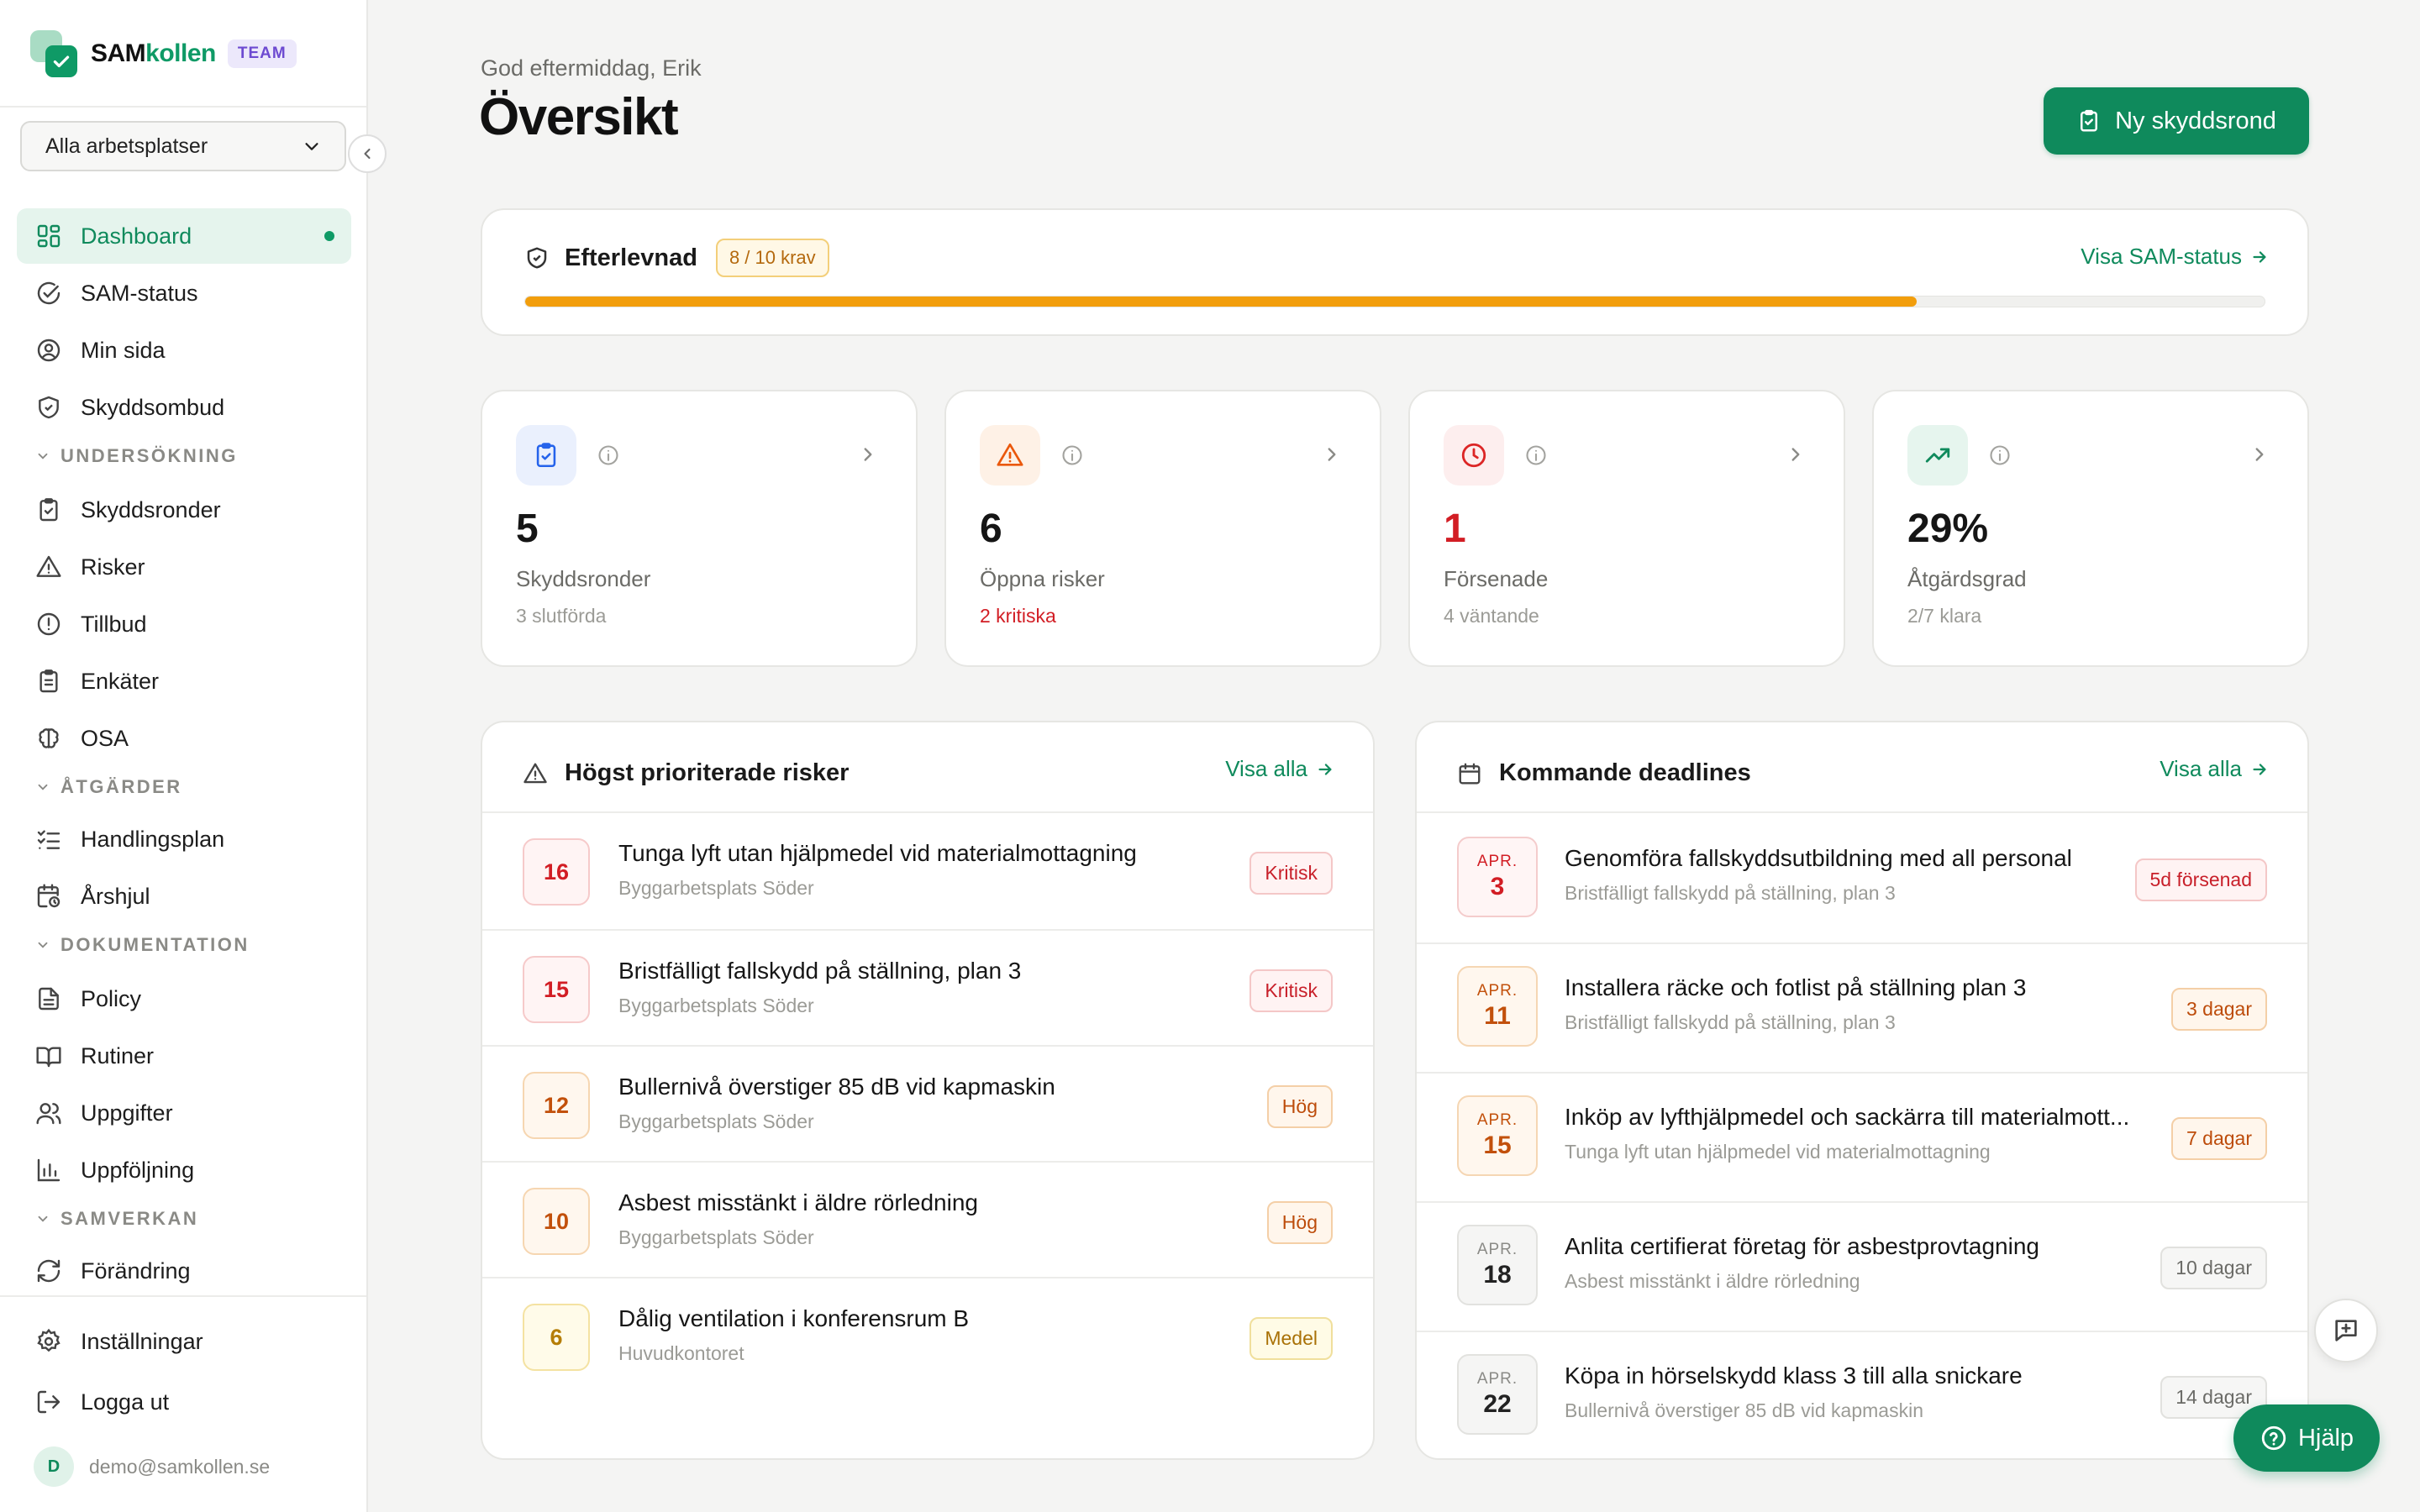  What do you see at coordinates (183, 146) in the screenshot?
I see `workspace-select: Alla arbetsplatser` at bounding box center [183, 146].